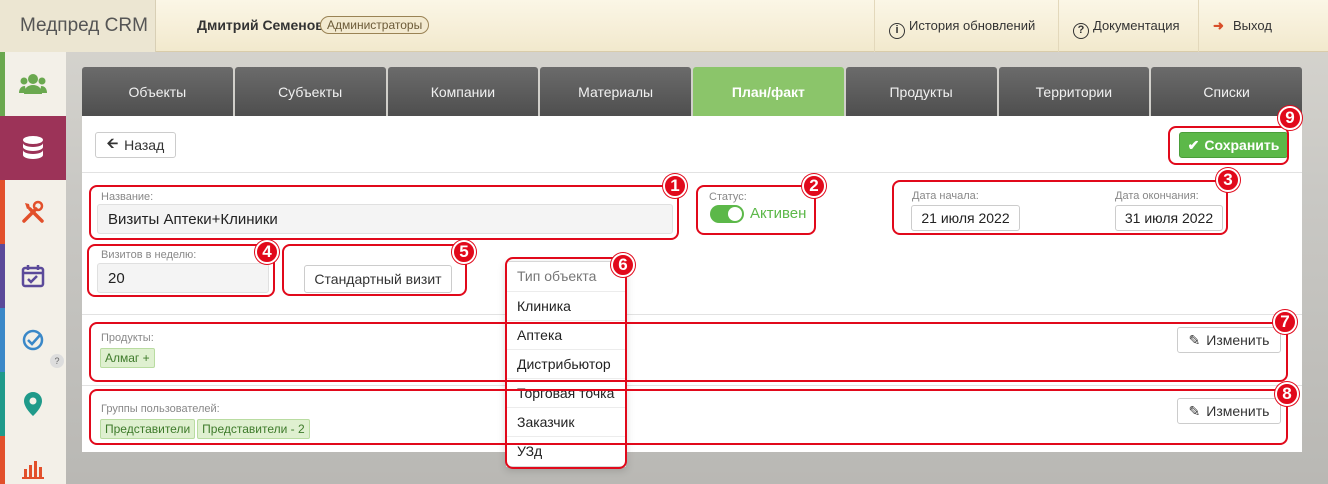  Describe the element at coordinates (1287, 394) in the screenshot. I see `callout-number: 8` at that location.